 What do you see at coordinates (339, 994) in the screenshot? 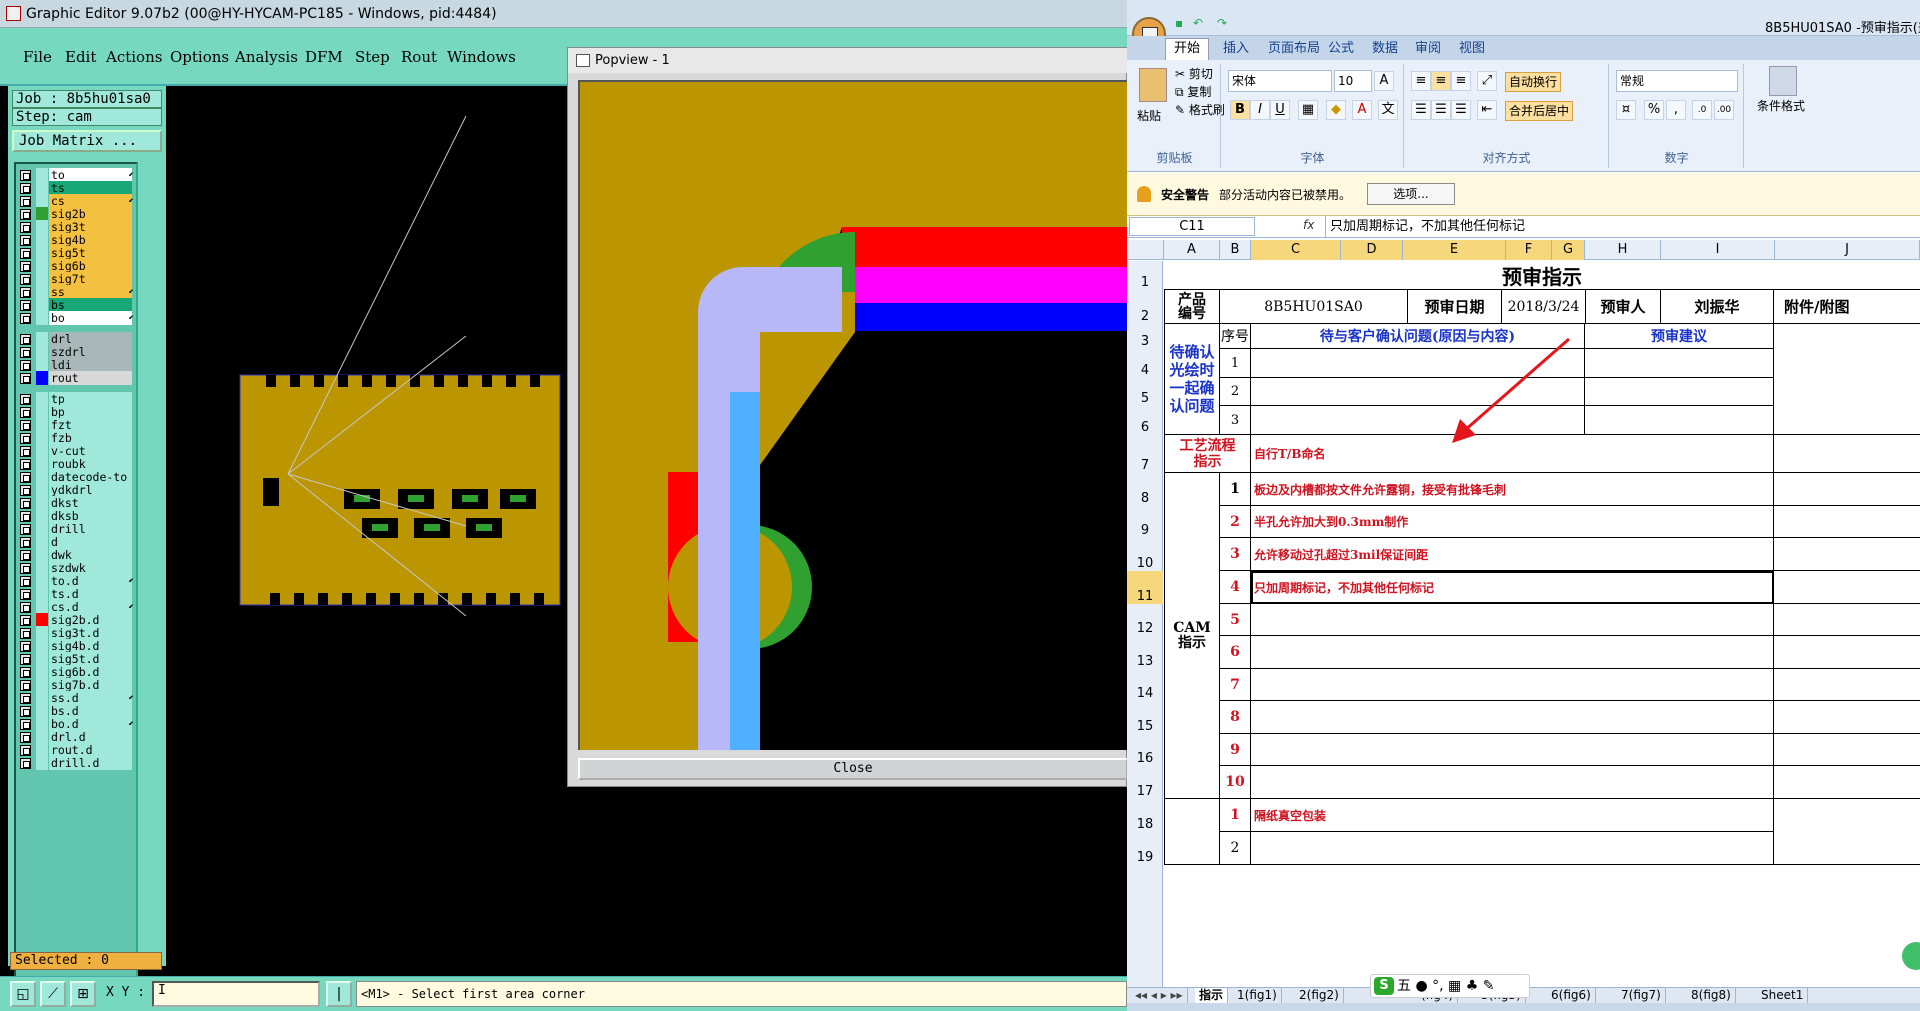
I see `cursor-icon: |` at bounding box center [339, 994].